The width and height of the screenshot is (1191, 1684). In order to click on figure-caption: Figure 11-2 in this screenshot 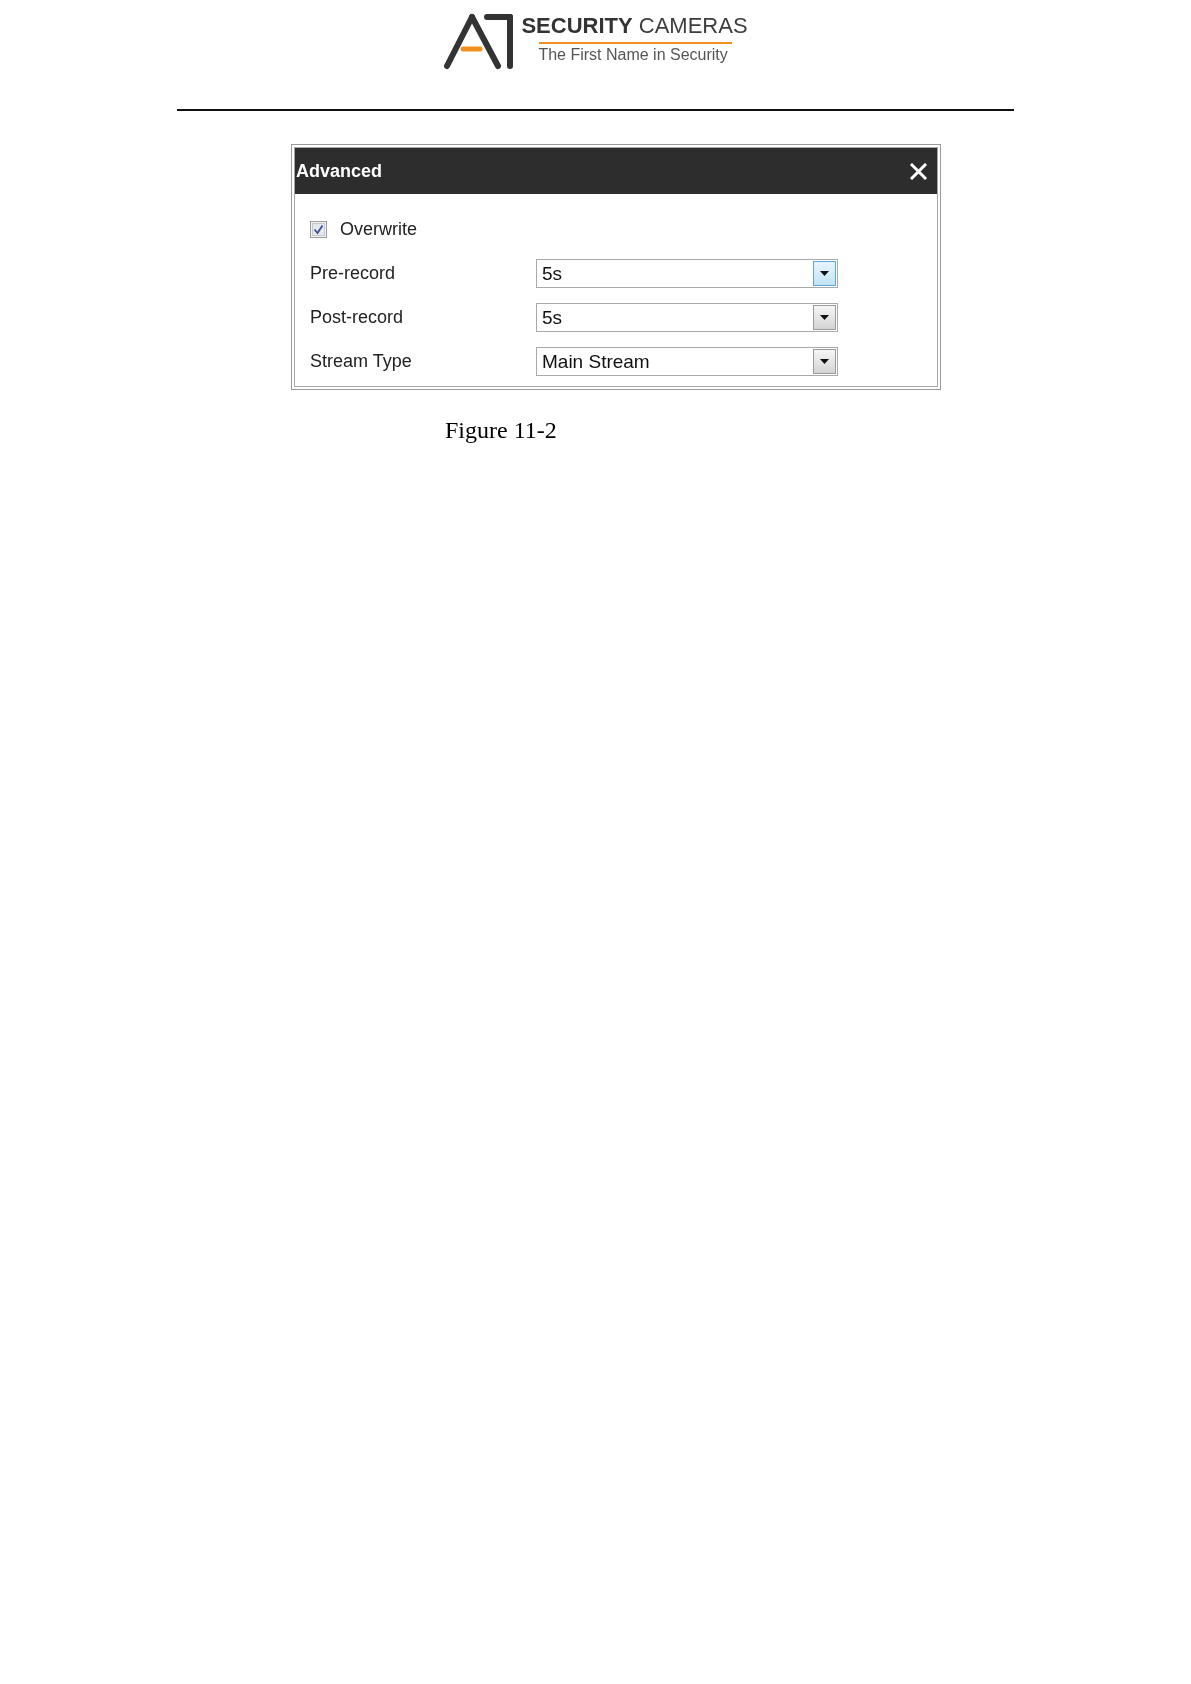, I will do `click(501, 430)`.